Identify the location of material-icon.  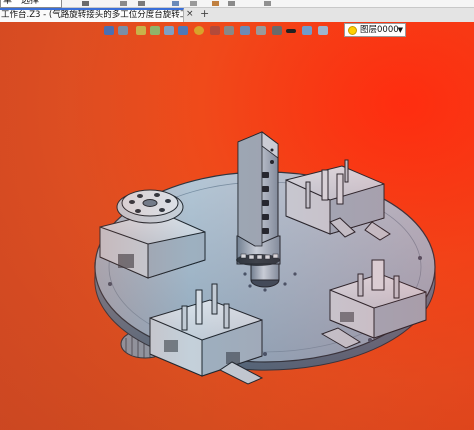
(323, 30).